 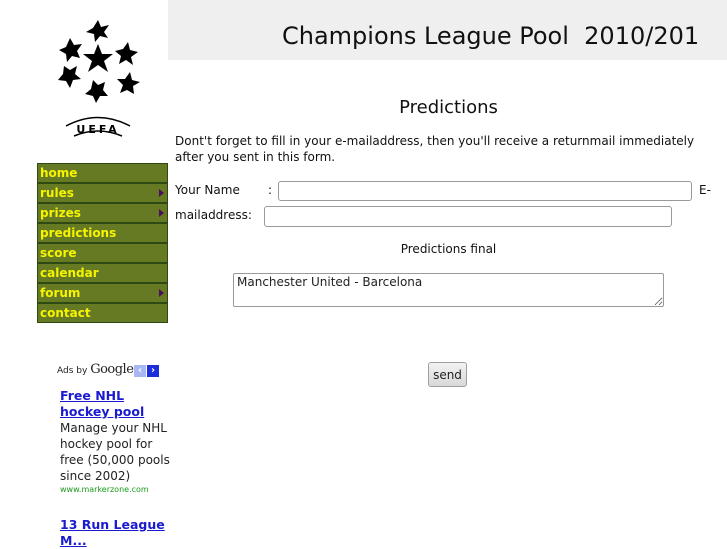 What do you see at coordinates (102, 253) in the screenshot?
I see `menu-item-score: score` at bounding box center [102, 253].